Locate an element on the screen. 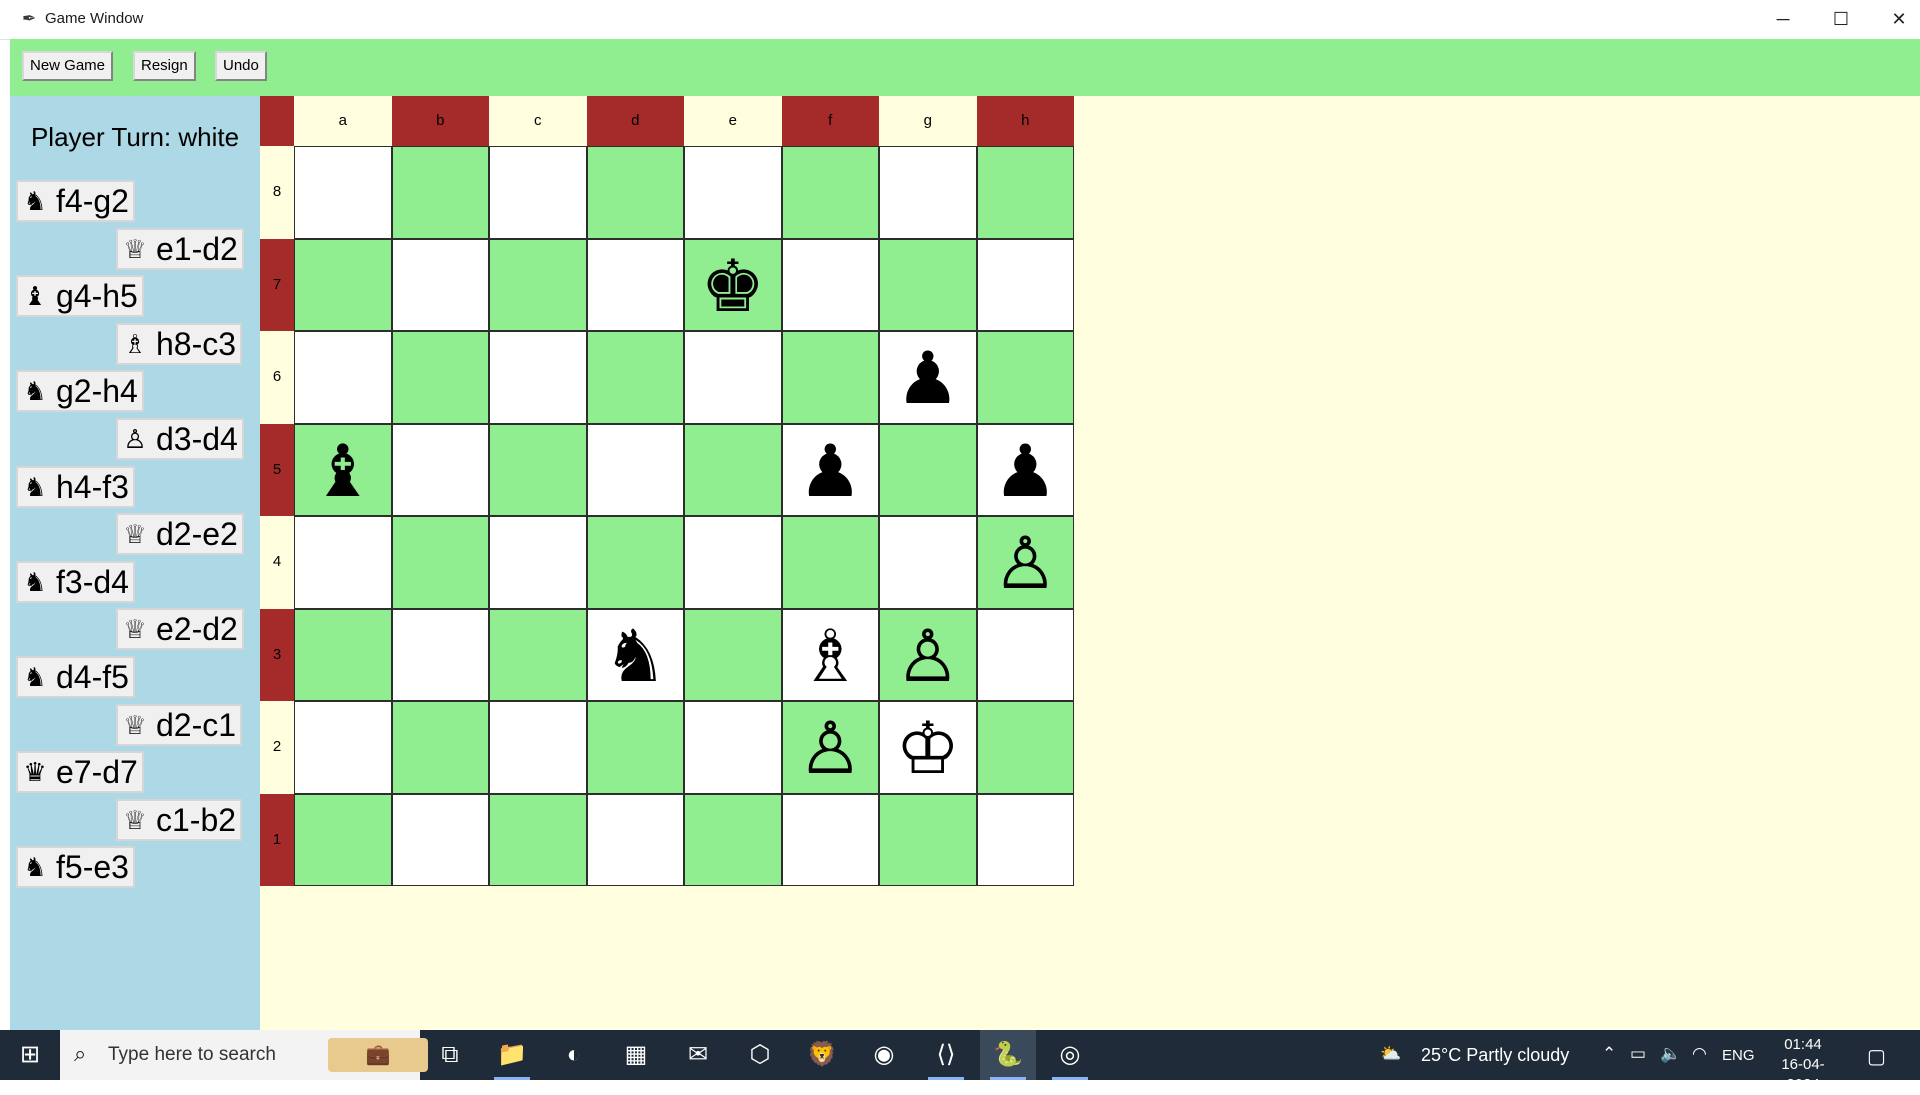  square-h1 is located at coordinates (1025, 839).